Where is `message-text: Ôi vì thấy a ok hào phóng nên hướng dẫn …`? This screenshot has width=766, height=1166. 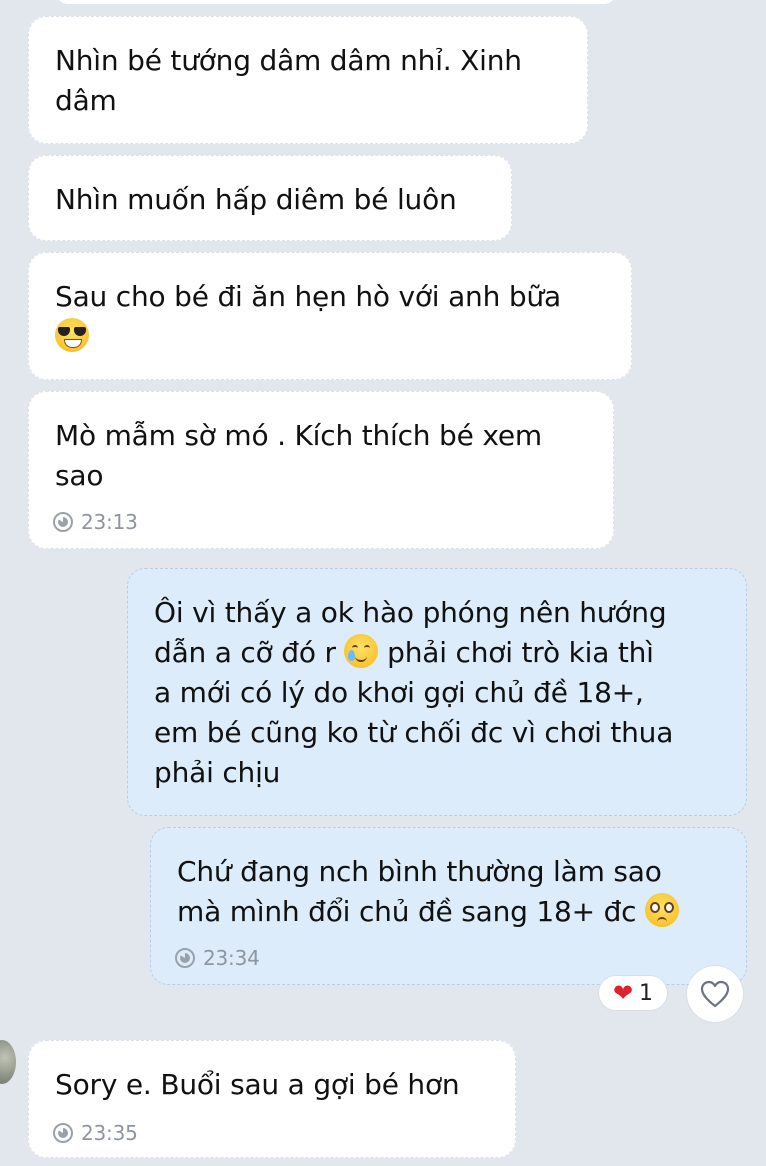
message-text: Ôi vì thấy a ok hào phóng nên hướng dẫn … is located at coordinates (437, 693).